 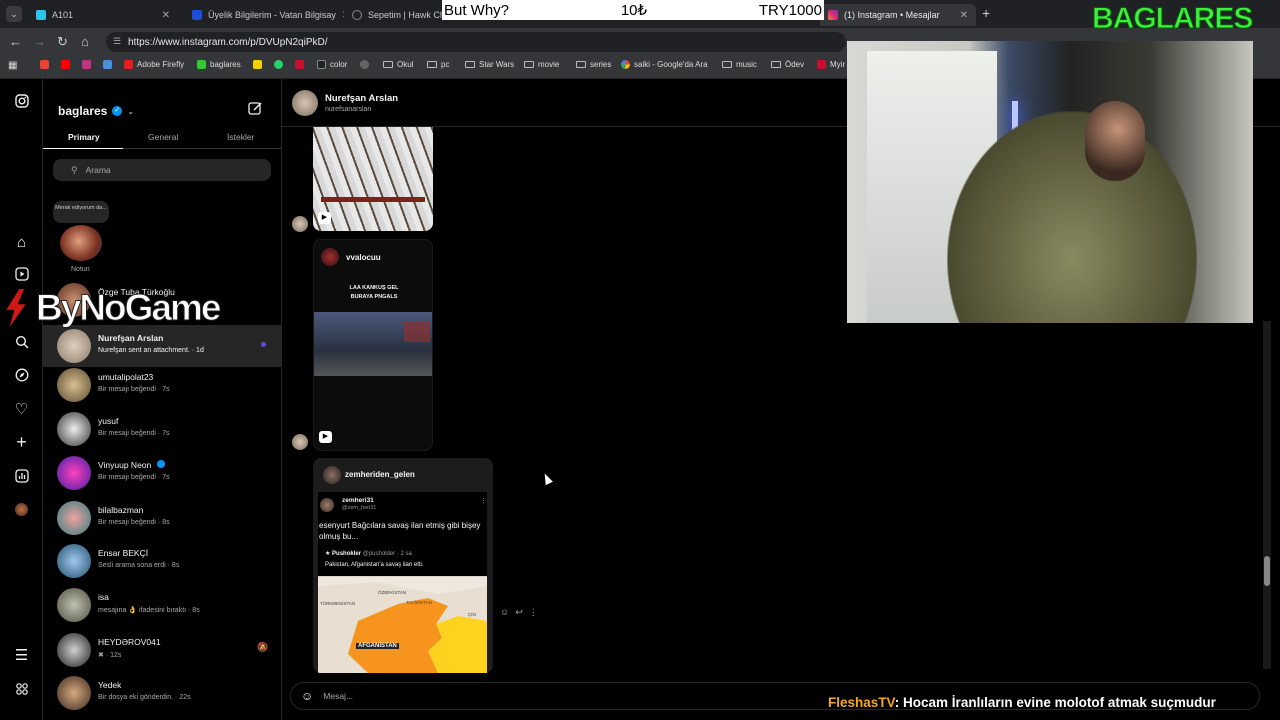 I want to click on thread-row: Ensar BEKÇİ Sesli arama sona erdi · 8s, so click(x=162, y=561).